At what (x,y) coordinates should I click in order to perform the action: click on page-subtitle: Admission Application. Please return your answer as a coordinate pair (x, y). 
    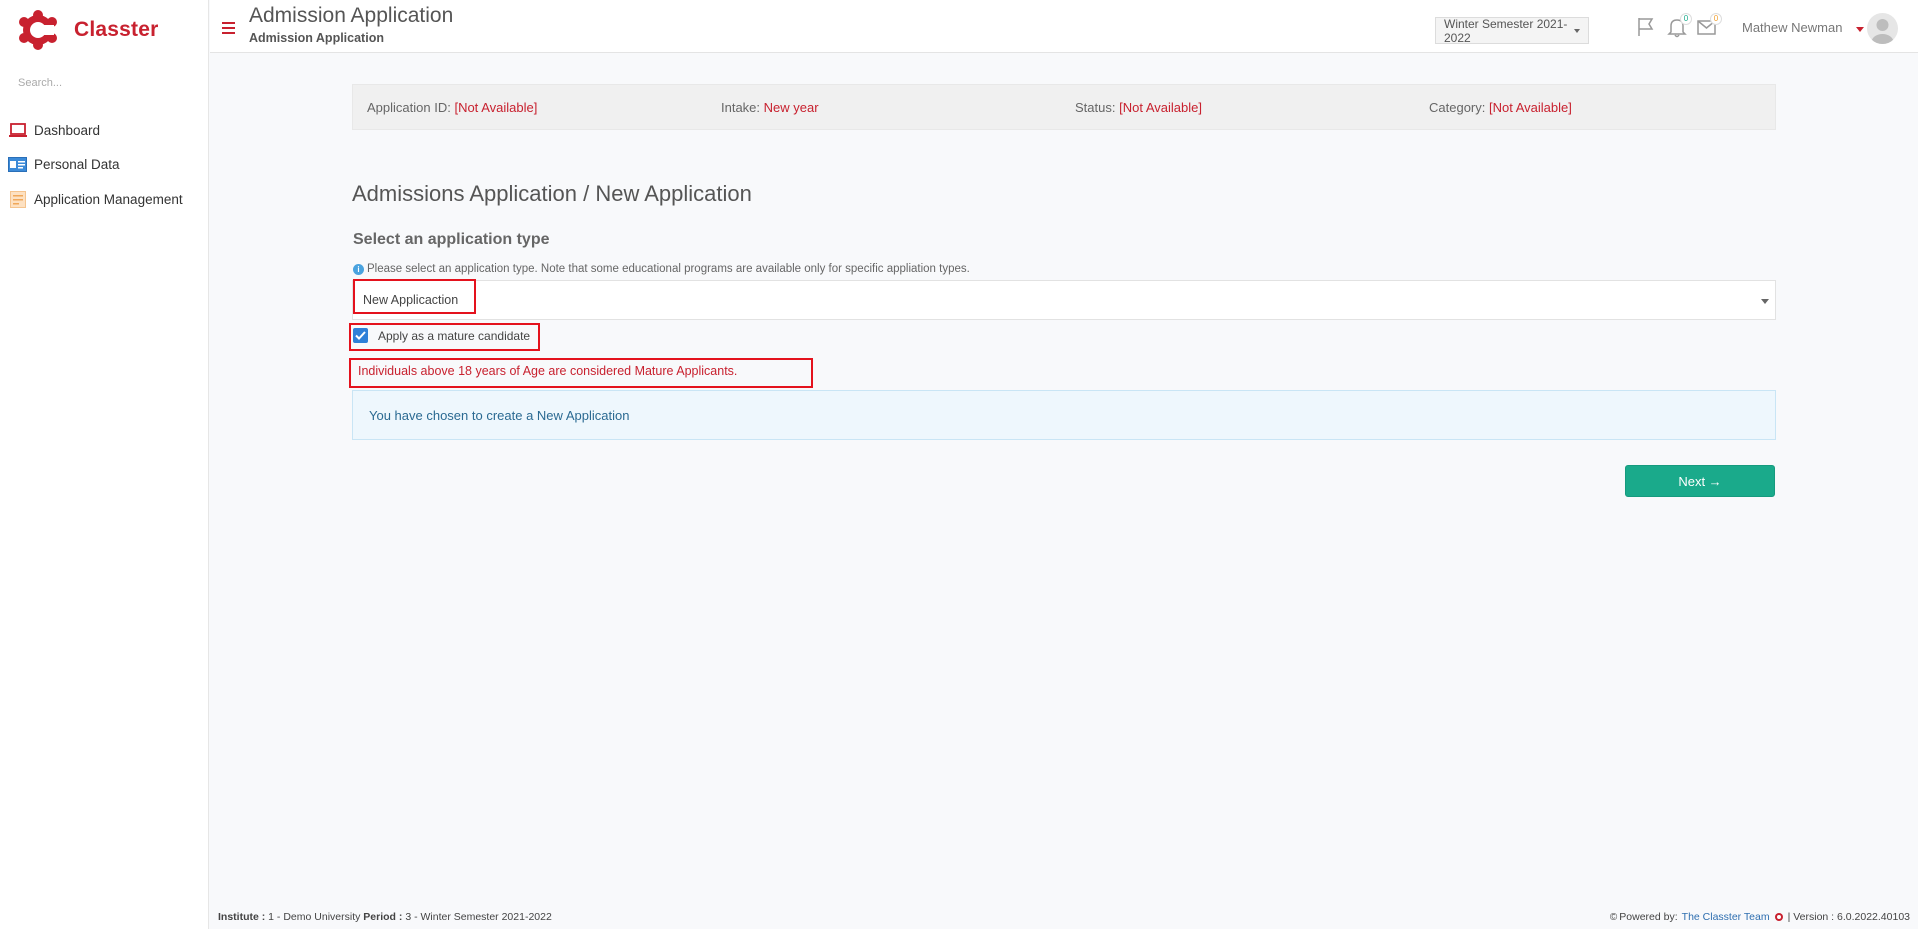
    Looking at the image, I should click on (316, 38).